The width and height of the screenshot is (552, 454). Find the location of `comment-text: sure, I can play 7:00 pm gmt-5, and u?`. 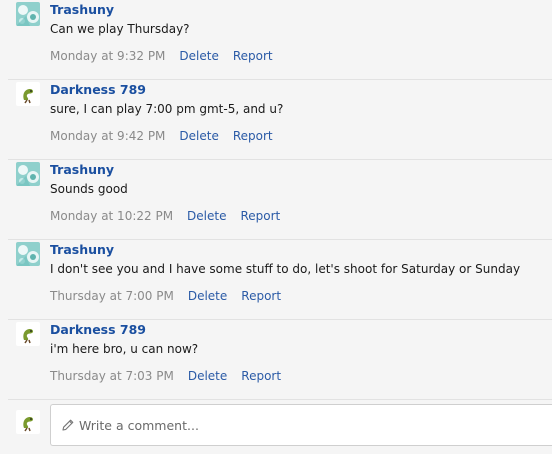

comment-text: sure, I can play 7:00 pm gmt-5, and u? is located at coordinates (167, 109).